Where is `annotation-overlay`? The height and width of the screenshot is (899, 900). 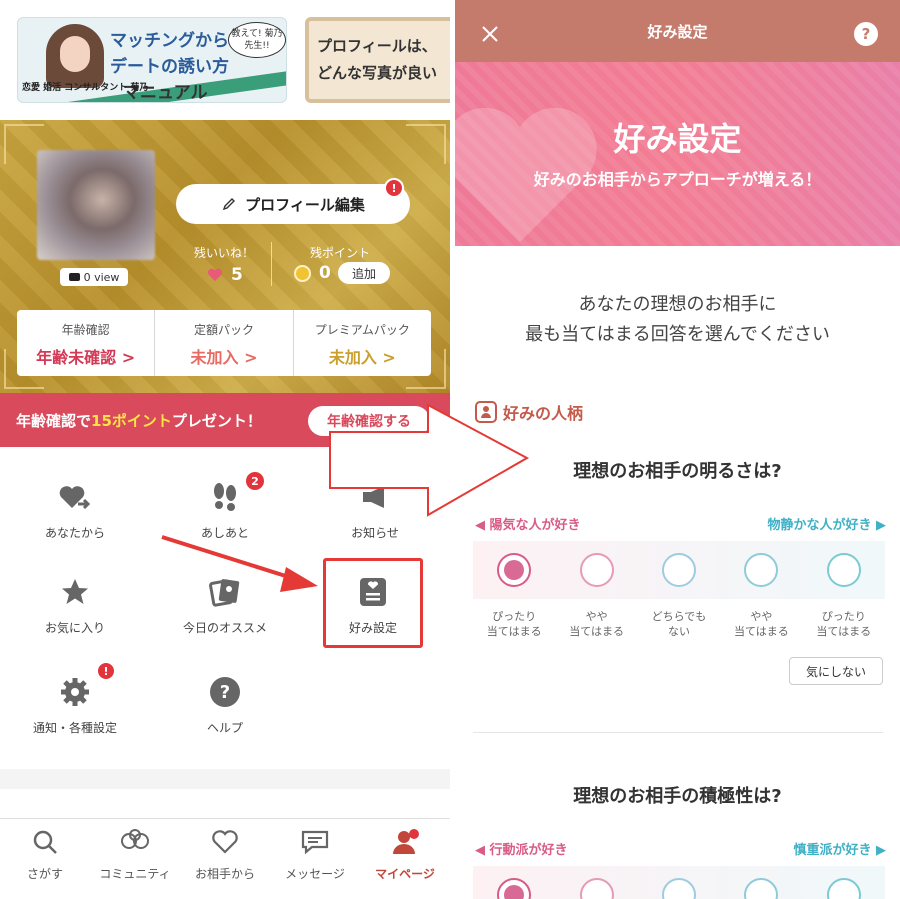 annotation-overlay is located at coordinates (345, 497).